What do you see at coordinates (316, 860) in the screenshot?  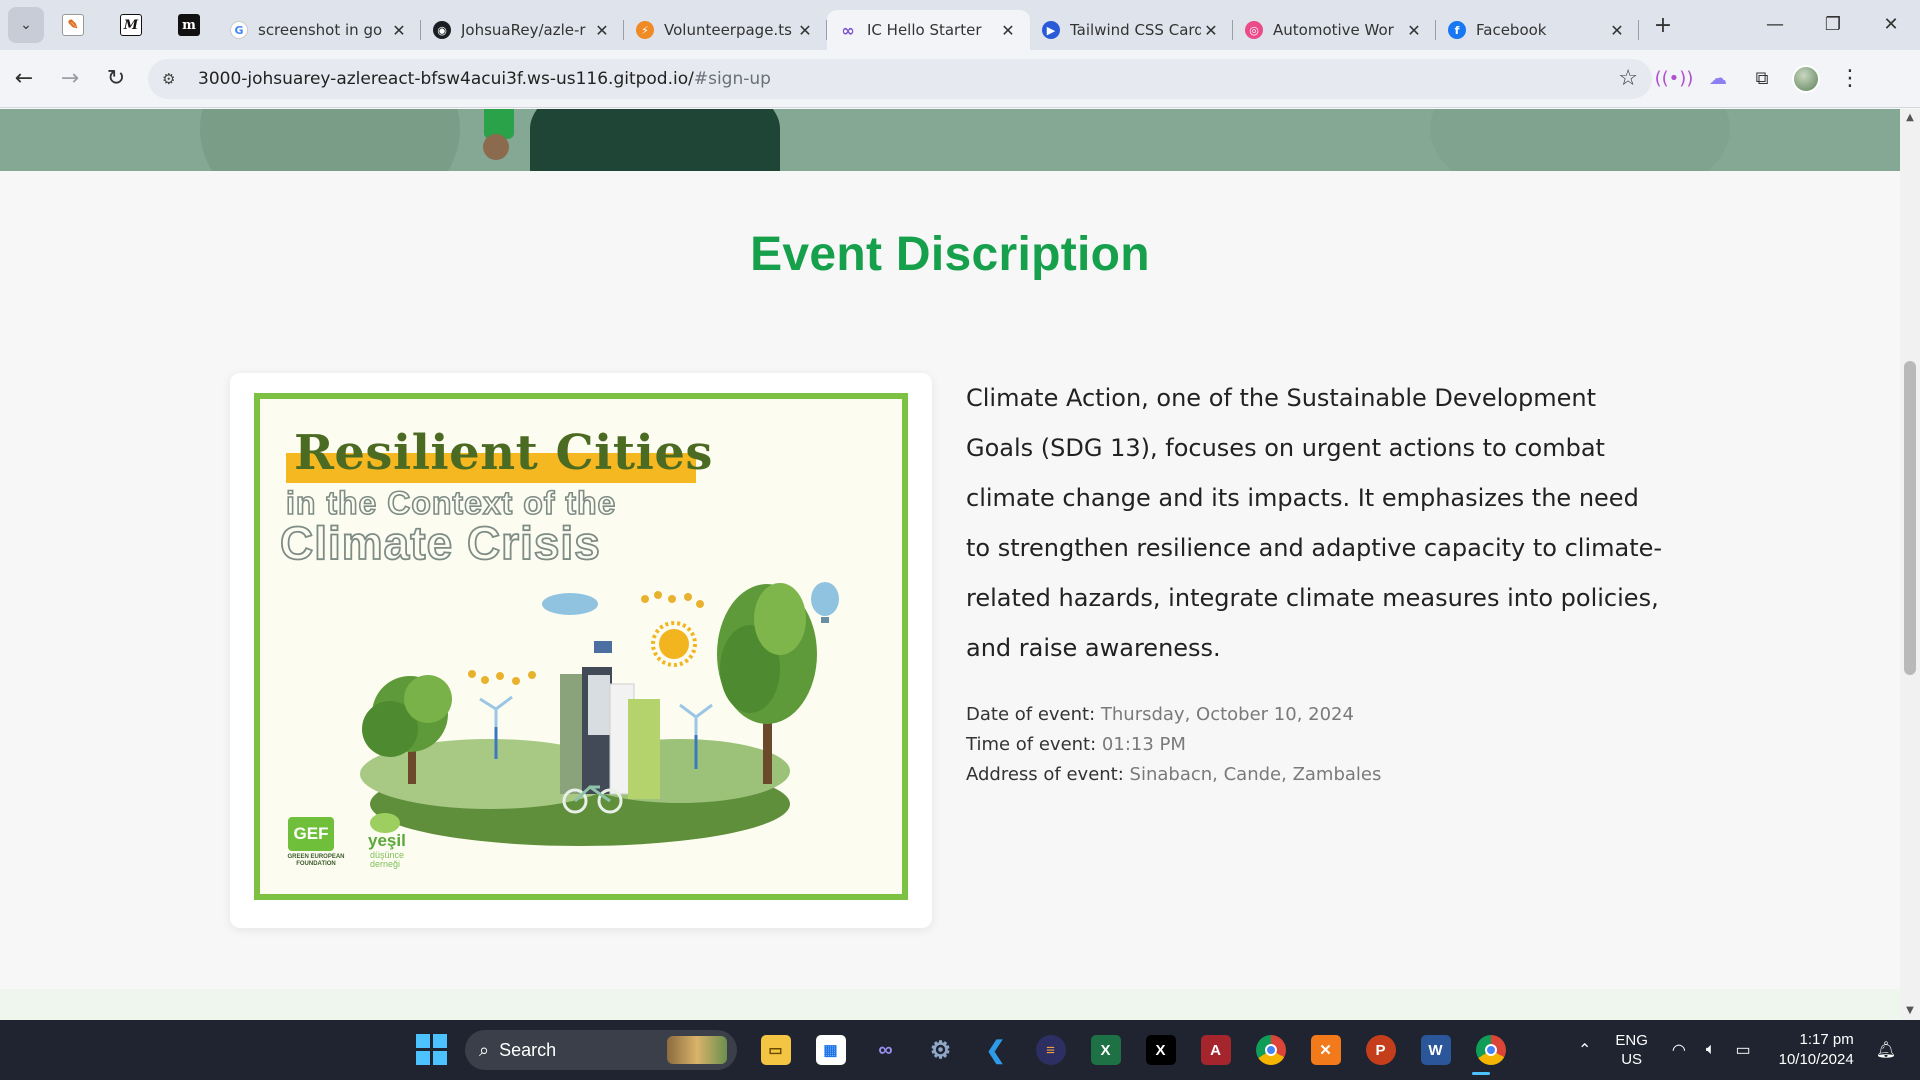 I see `gef-logo-caption: GREEN EUROPEAN FOUNDATION` at bounding box center [316, 860].